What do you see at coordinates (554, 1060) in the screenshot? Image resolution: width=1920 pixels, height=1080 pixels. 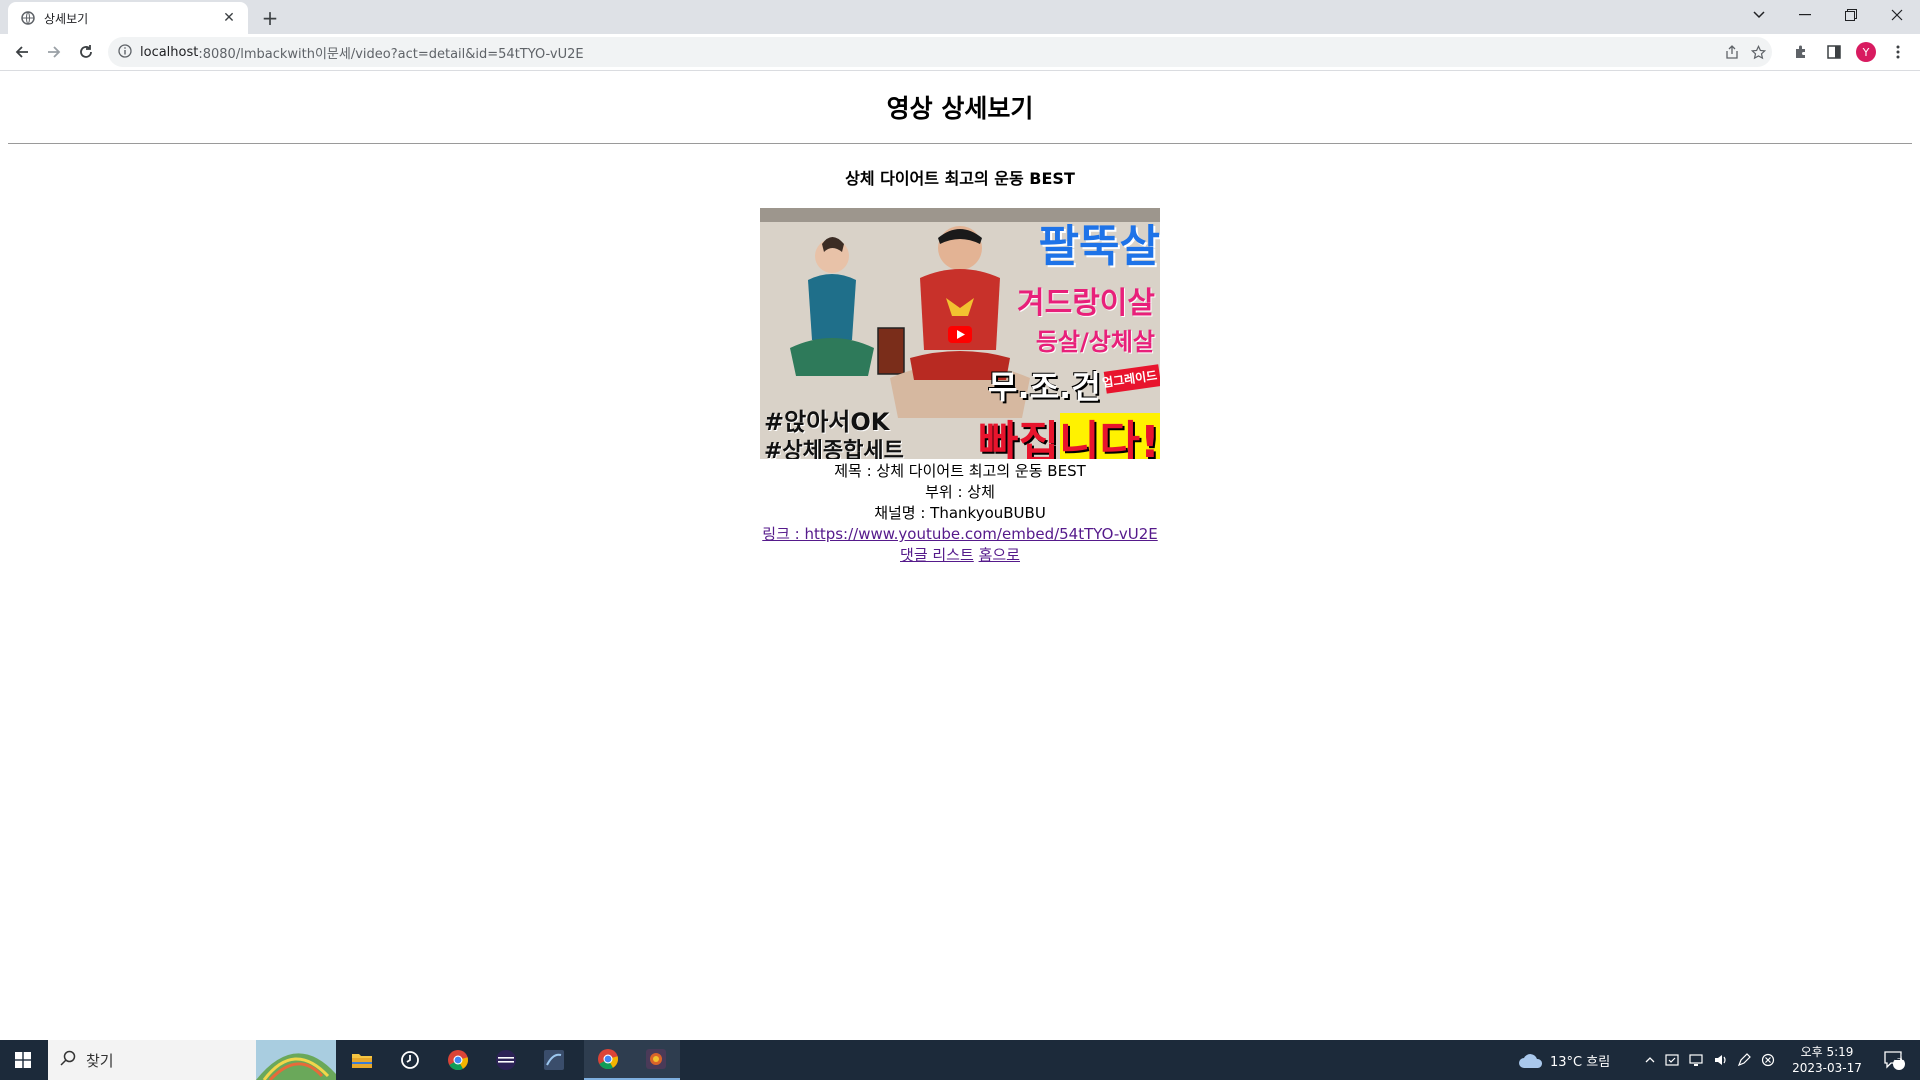 I see `sql-developer-app` at bounding box center [554, 1060].